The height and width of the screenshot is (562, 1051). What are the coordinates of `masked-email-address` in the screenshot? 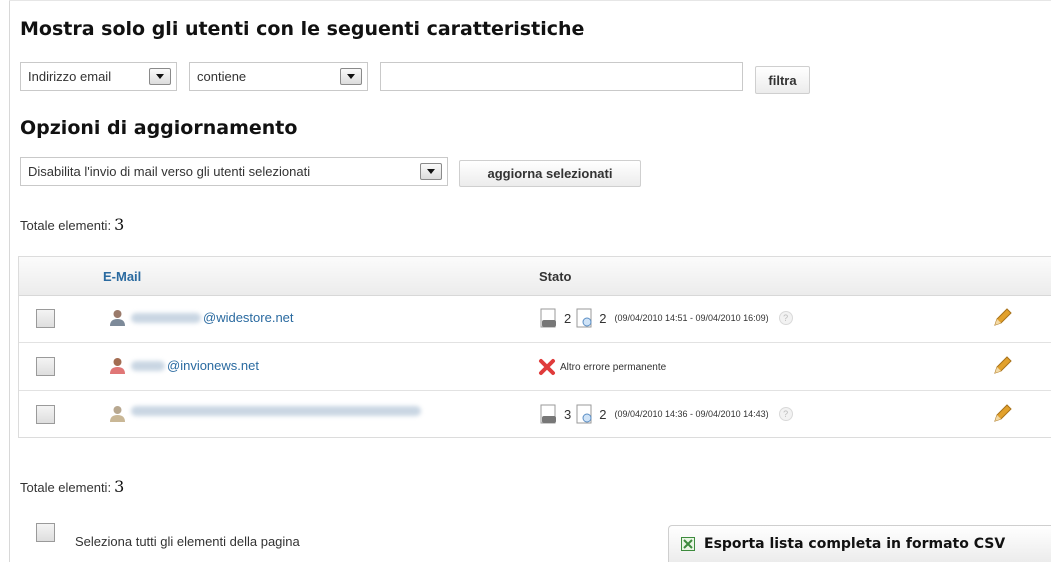 It's located at (276, 411).